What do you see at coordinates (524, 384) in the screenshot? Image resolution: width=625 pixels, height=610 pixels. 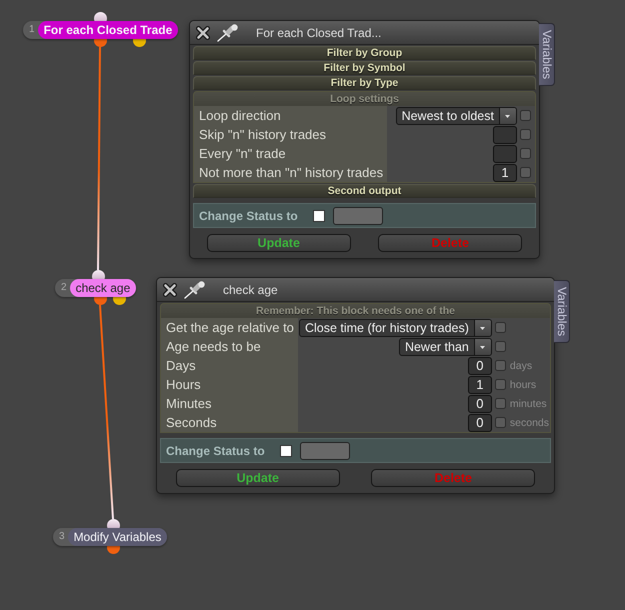 I see `unit-label: hours` at bounding box center [524, 384].